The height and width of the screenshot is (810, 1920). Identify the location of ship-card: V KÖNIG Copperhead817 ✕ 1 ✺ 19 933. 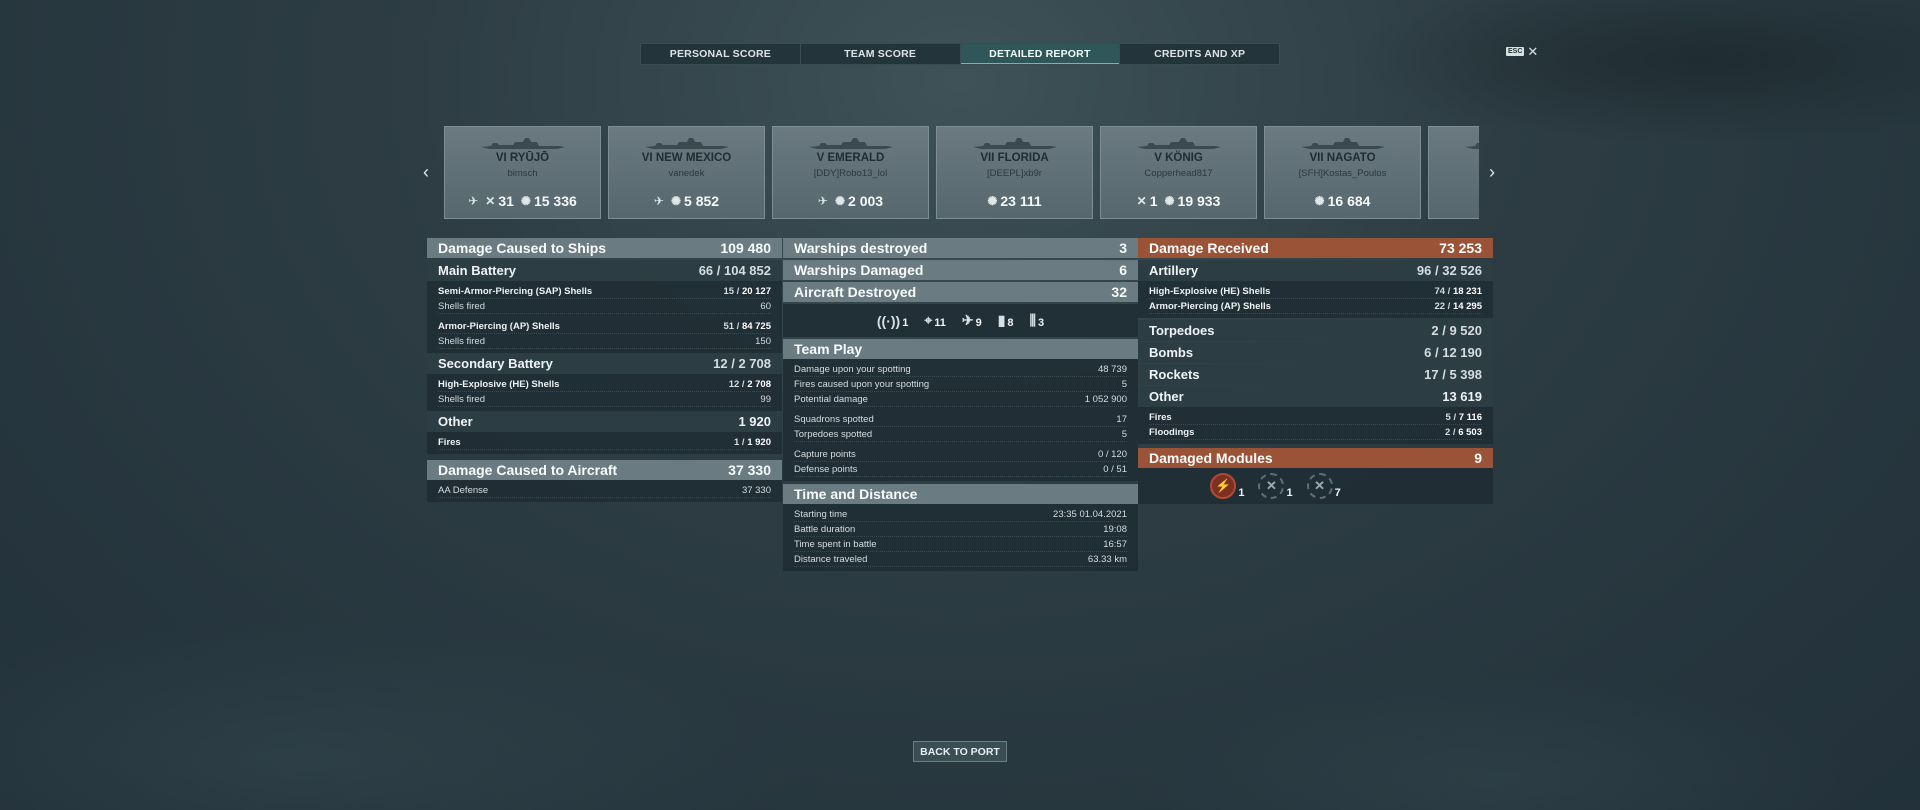
(1178, 172).